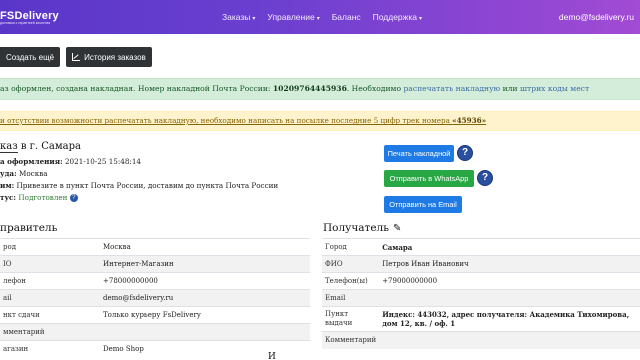 The image size is (640, 360). Describe the element at coordinates (351, 319) in the screenshot. I see `row-label: Пункт выдачи` at that location.